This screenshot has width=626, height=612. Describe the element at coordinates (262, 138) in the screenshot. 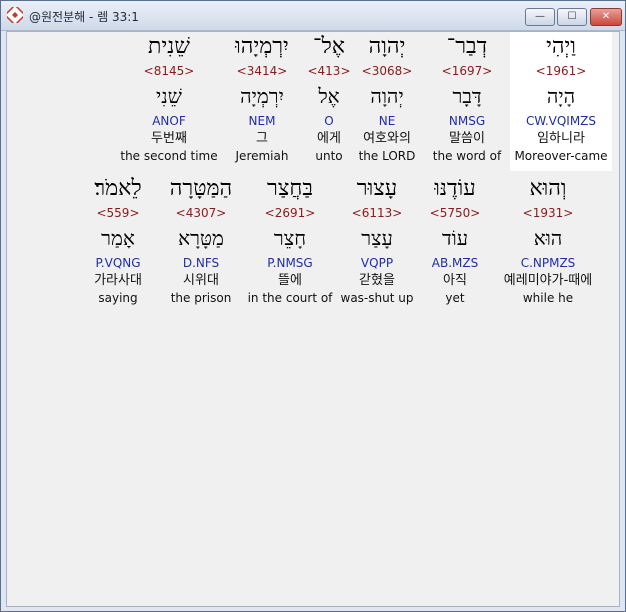

I see `korean-gloss: 그` at that location.